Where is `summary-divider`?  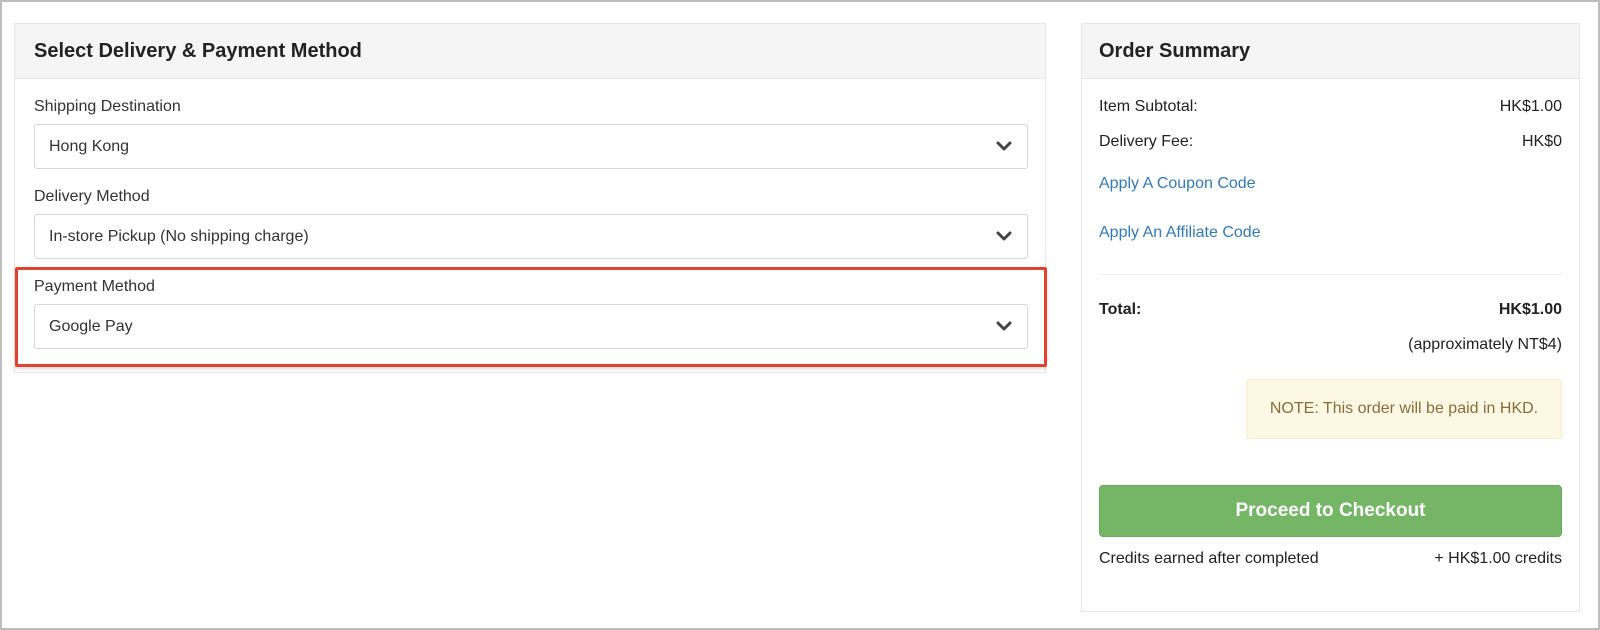
summary-divider is located at coordinates (1330, 274).